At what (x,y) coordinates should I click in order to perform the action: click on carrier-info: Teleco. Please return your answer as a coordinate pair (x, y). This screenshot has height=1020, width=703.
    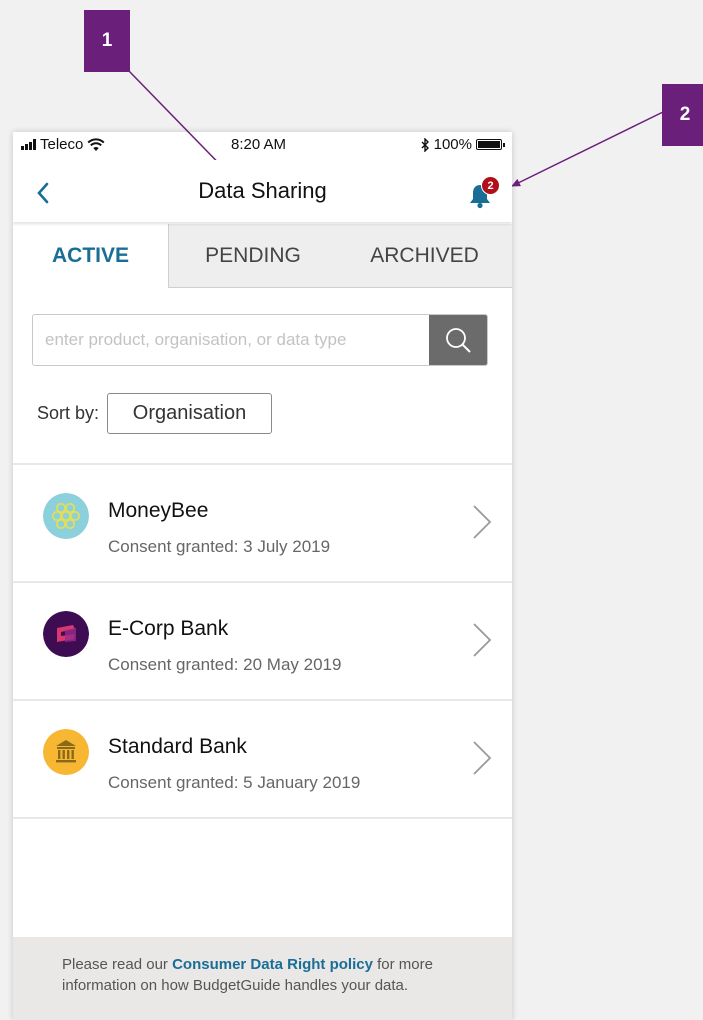
    Looking at the image, I should click on (63, 144).